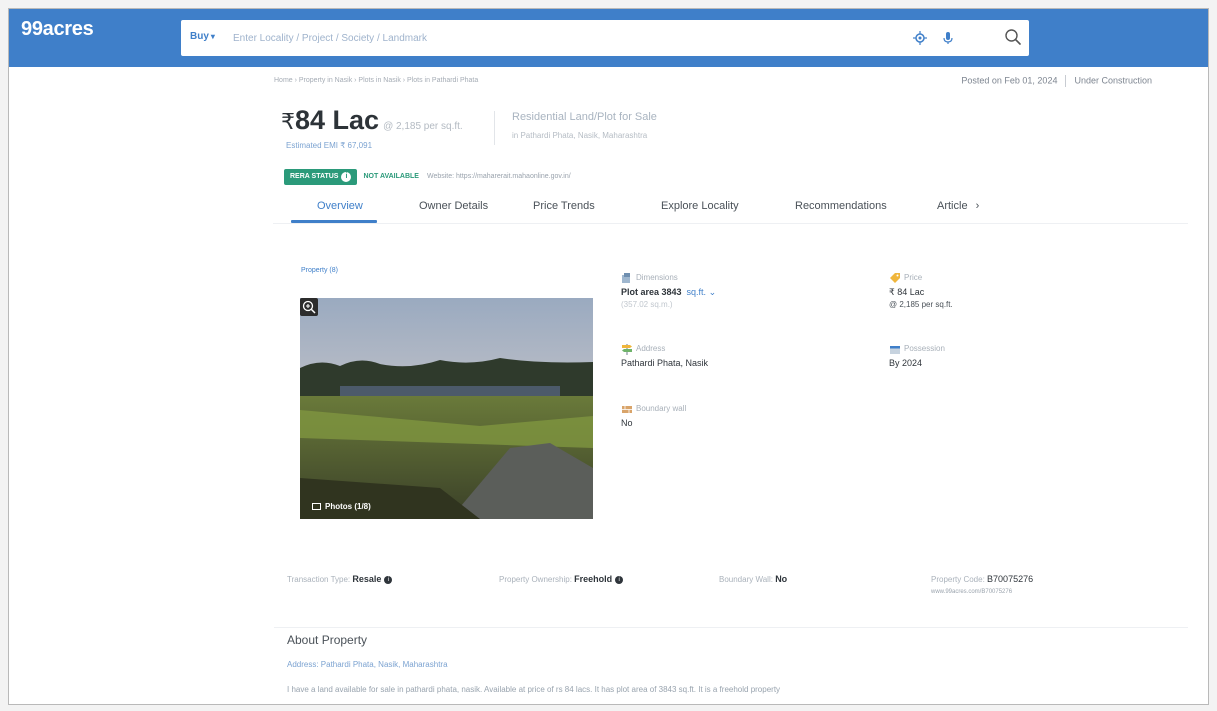  I want to click on plot-area-value: Plot area 3843, so click(651, 292).